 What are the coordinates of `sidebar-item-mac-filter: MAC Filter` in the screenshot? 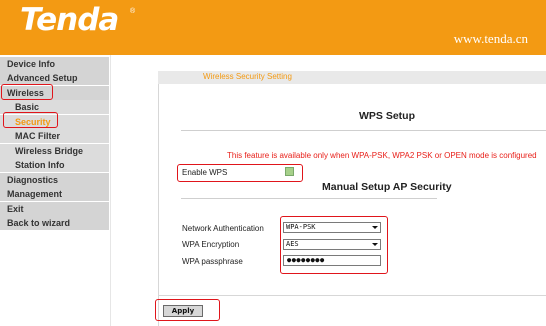 It's located at (54, 136).